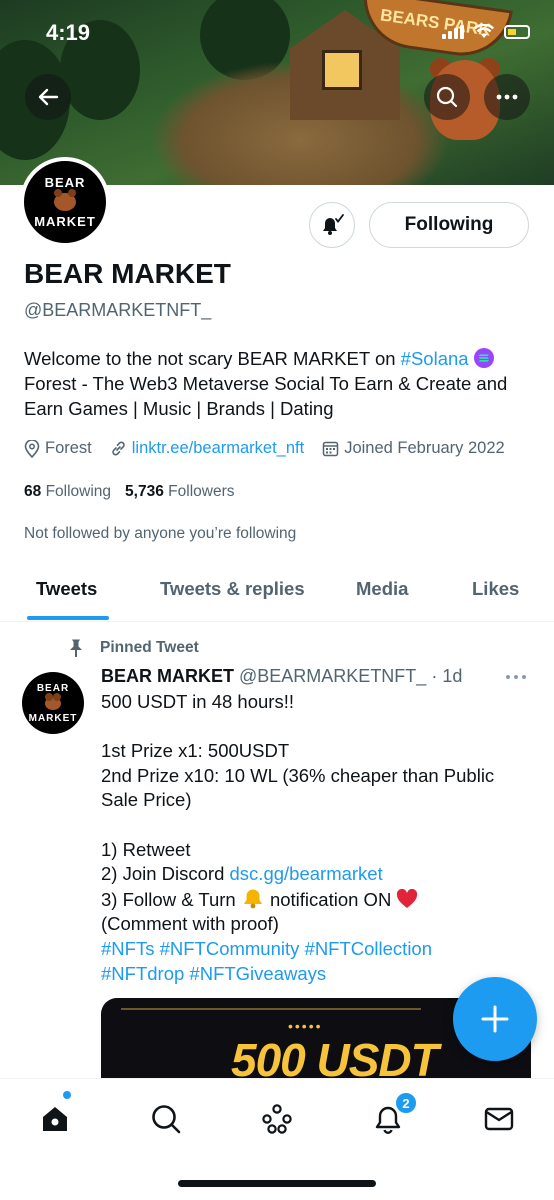 This screenshot has height=1200, width=554. I want to click on following-count: 68, so click(33, 491).